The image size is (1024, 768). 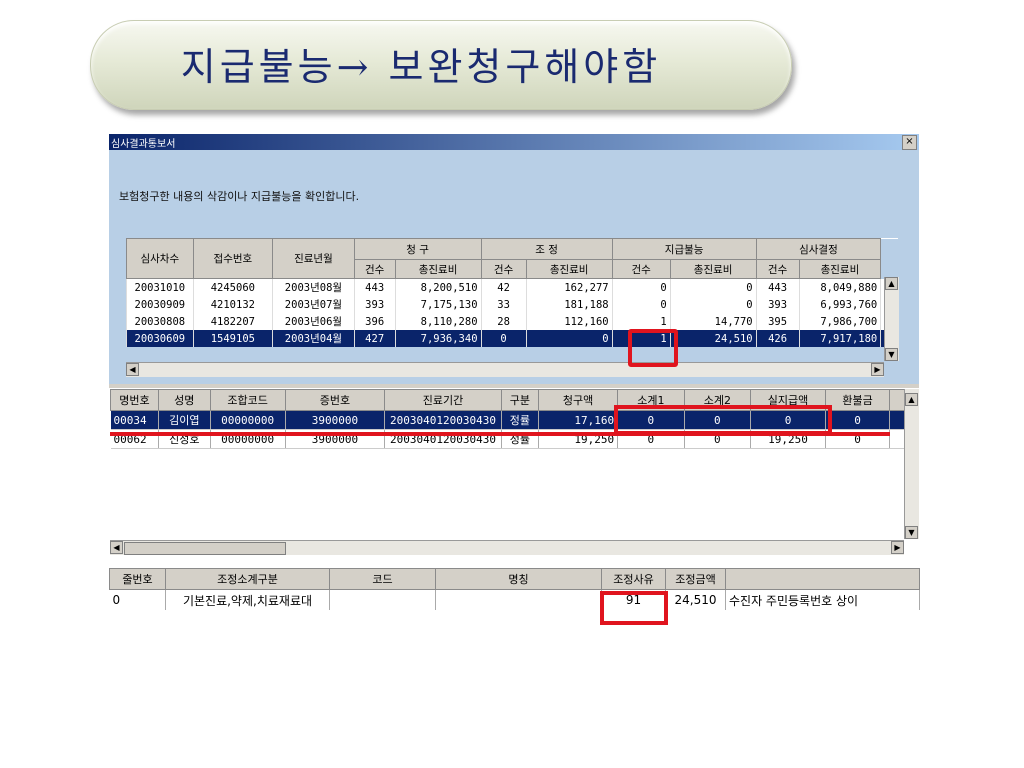 I want to click on table-cell: 443, so click(x=777, y=287).